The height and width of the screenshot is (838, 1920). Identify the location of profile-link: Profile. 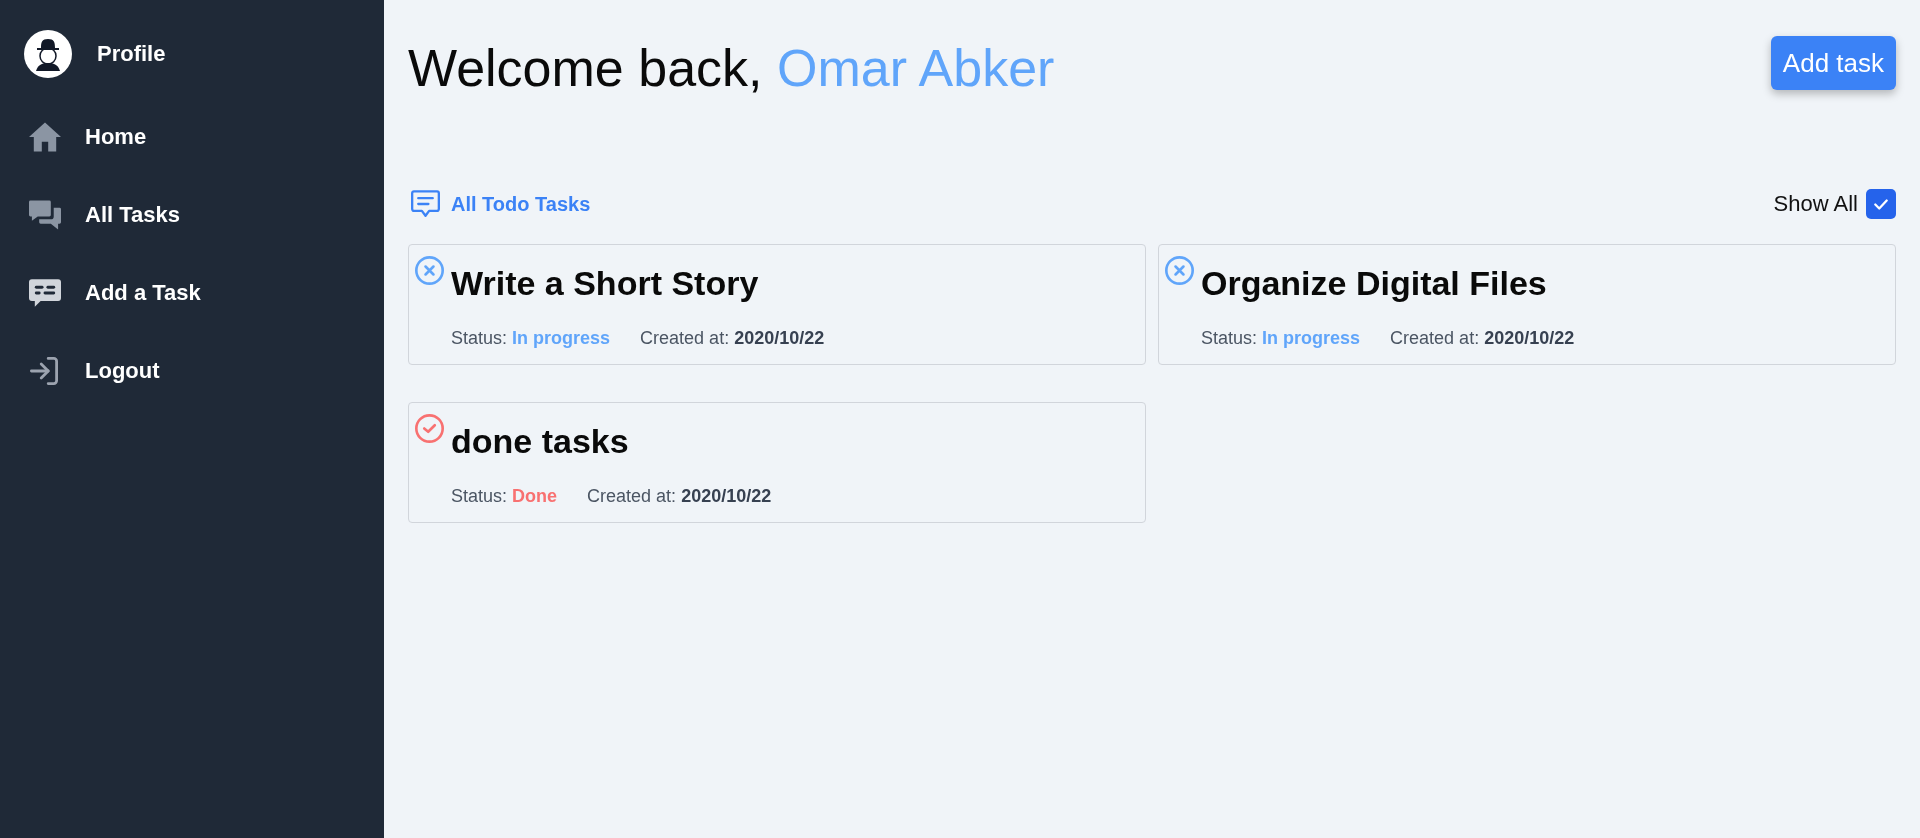
(131, 54).